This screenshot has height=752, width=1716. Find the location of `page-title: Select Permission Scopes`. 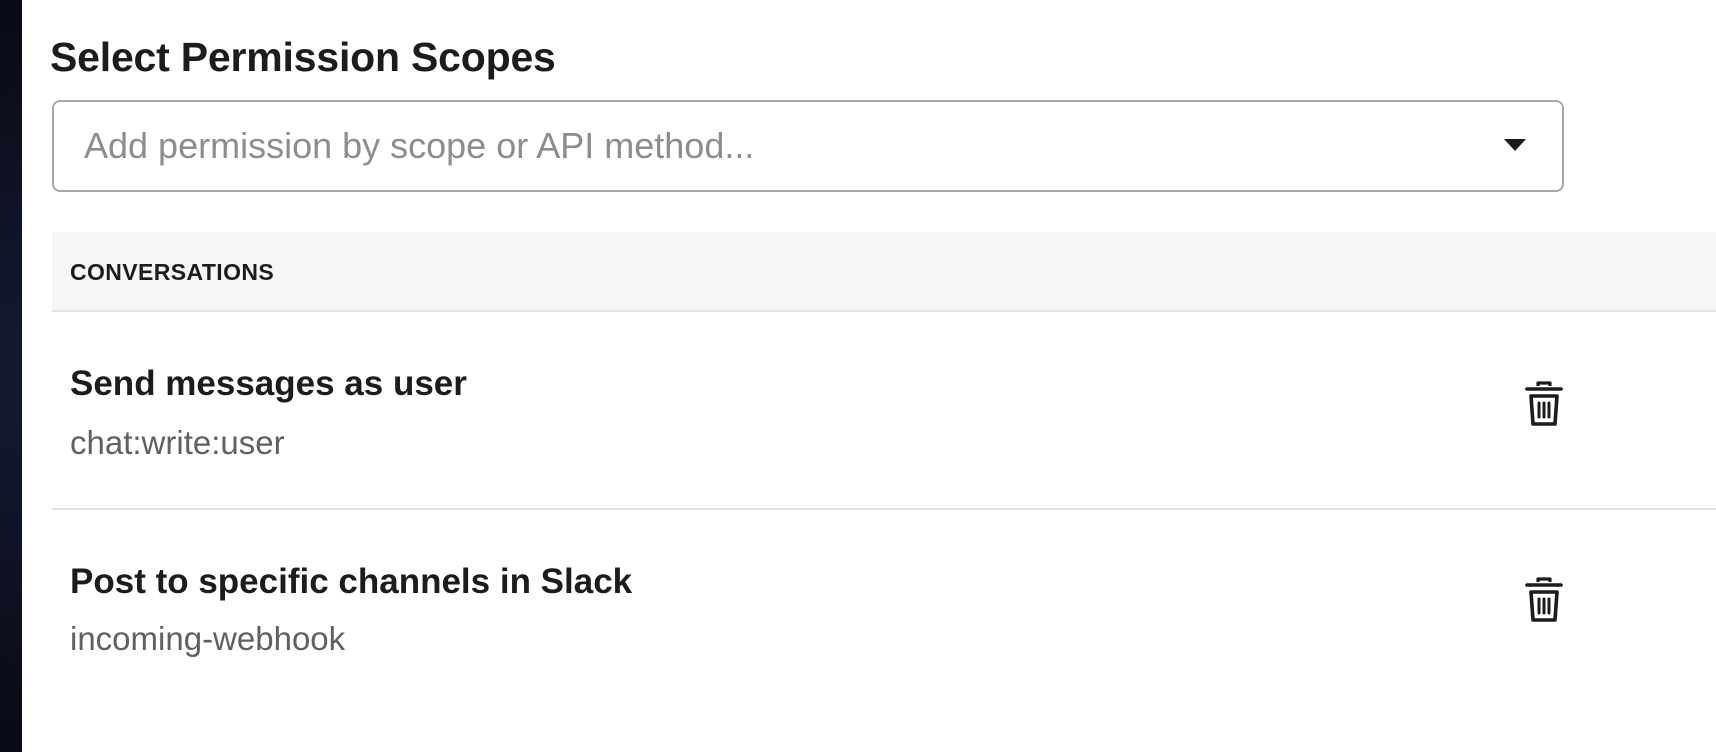

page-title: Select Permission Scopes is located at coordinates (303, 57).